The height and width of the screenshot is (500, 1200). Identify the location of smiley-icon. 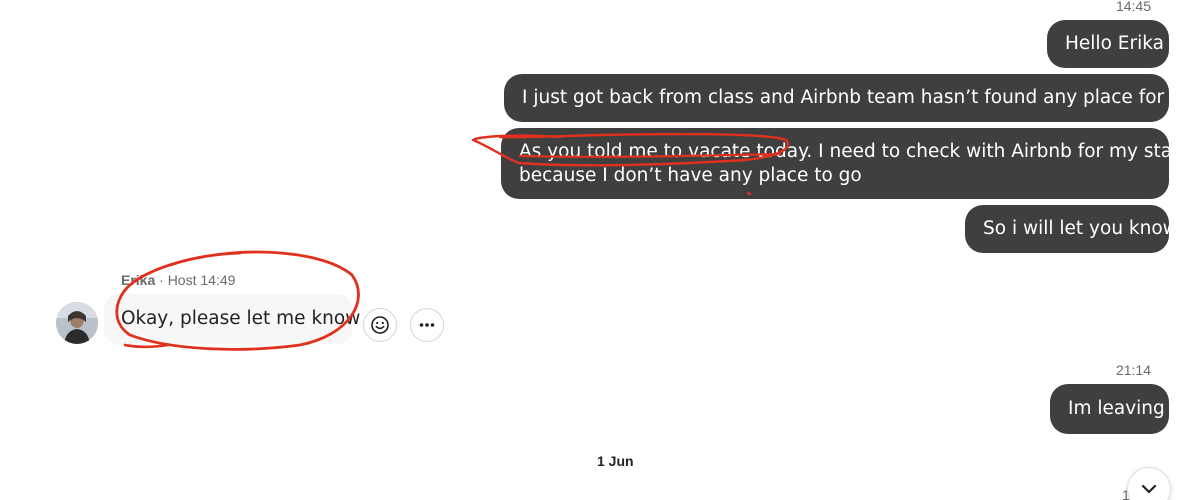
(380, 325).